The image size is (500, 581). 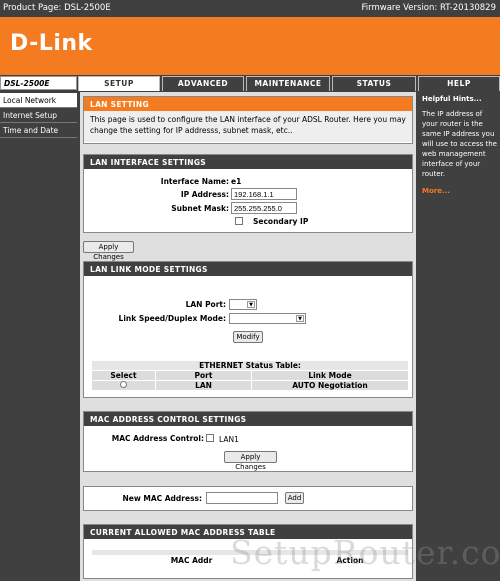 I want to click on lan-link-mode-title: LAN LINK MODE SETTINGS, so click(x=248, y=269).